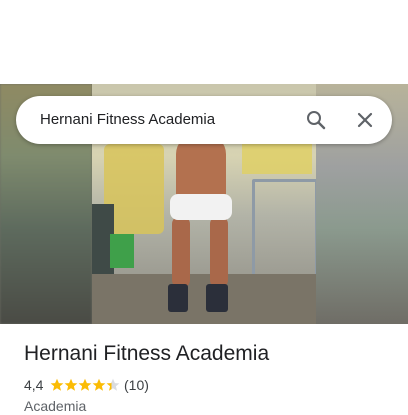 The image size is (408, 415). What do you see at coordinates (201, 207) in the screenshot?
I see `photo-person-shorts` at bounding box center [201, 207].